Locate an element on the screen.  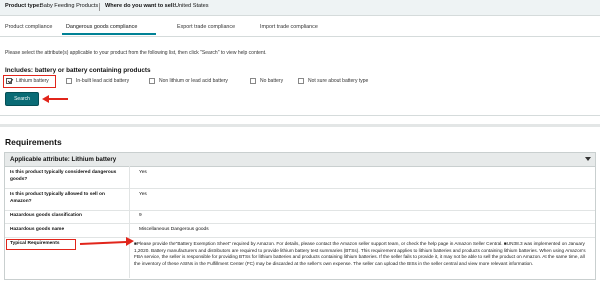
tab-dangerous-goods-compliance: Dangerous goods compliance is located at coordinates (101, 27).